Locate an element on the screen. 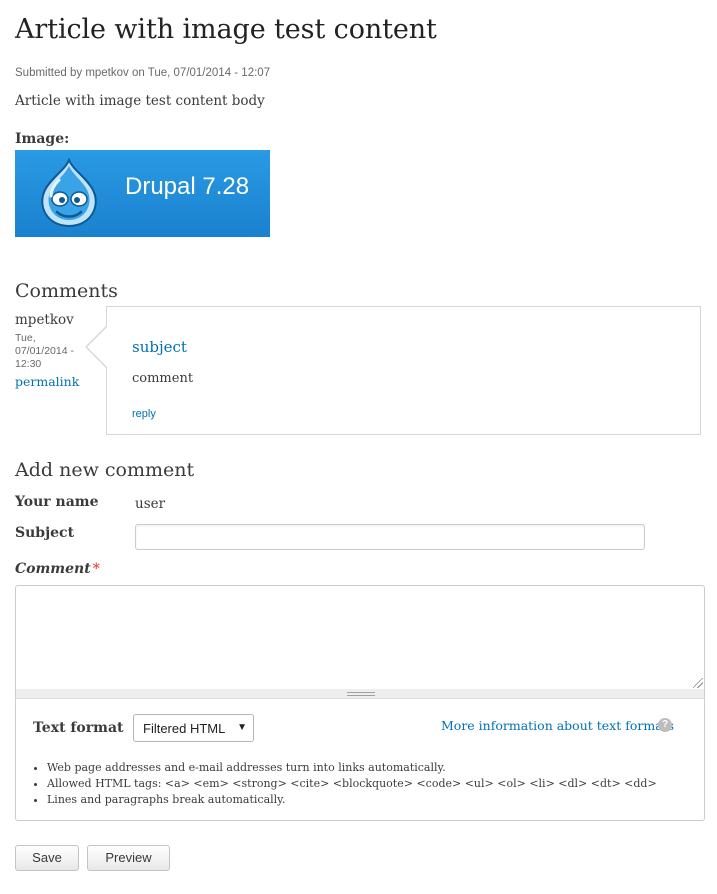 The height and width of the screenshot is (894, 717). subject-input is located at coordinates (390, 537).